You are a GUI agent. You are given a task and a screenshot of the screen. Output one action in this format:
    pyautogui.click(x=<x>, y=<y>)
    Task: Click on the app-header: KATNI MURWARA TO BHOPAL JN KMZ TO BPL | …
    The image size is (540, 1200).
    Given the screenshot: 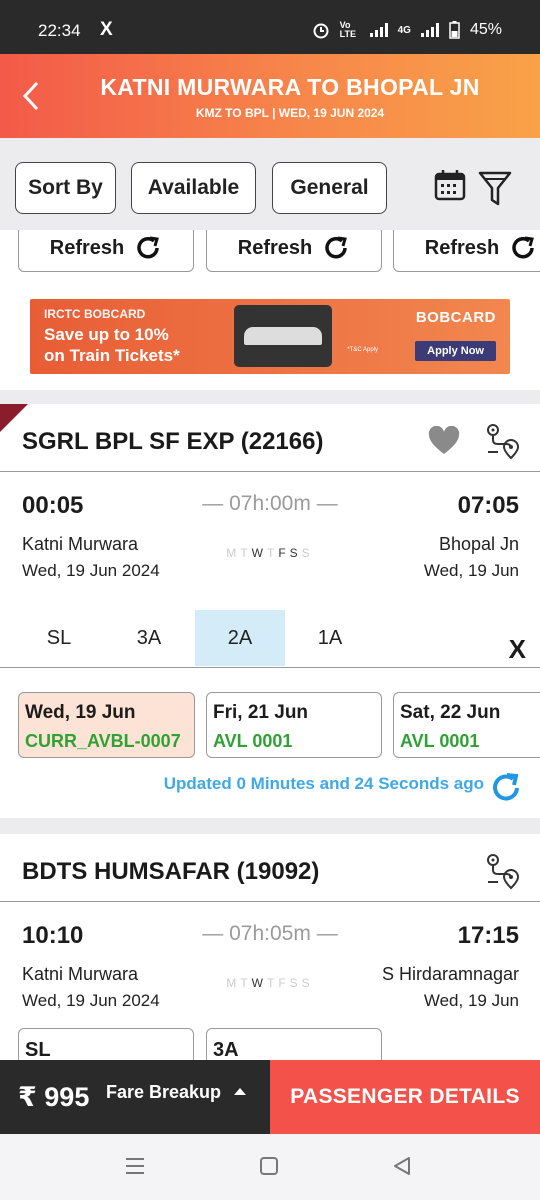 What is the action you would take?
    pyautogui.click(x=270, y=96)
    